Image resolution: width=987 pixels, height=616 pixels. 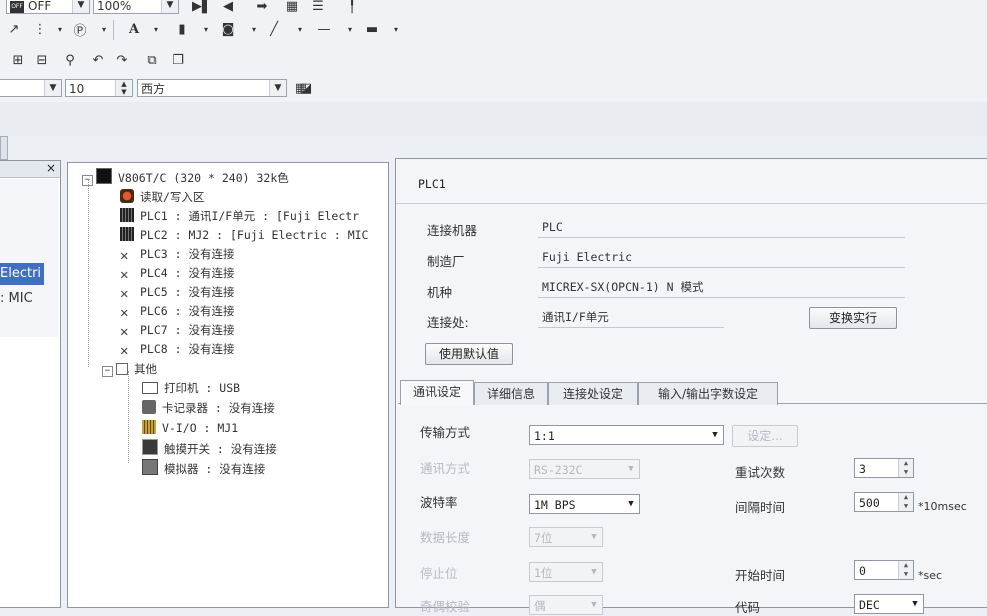 What do you see at coordinates (760, 575) in the screenshot?
I see `label-start-time: 开始时间` at bounding box center [760, 575].